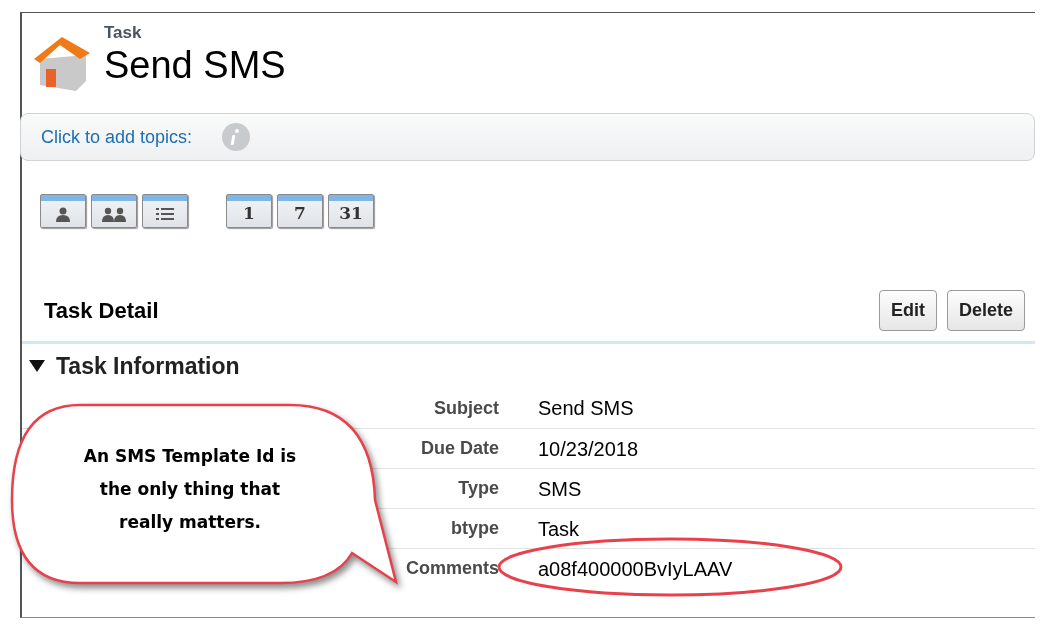  What do you see at coordinates (985, 310) in the screenshot?
I see `delete-button: Delete` at bounding box center [985, 310].